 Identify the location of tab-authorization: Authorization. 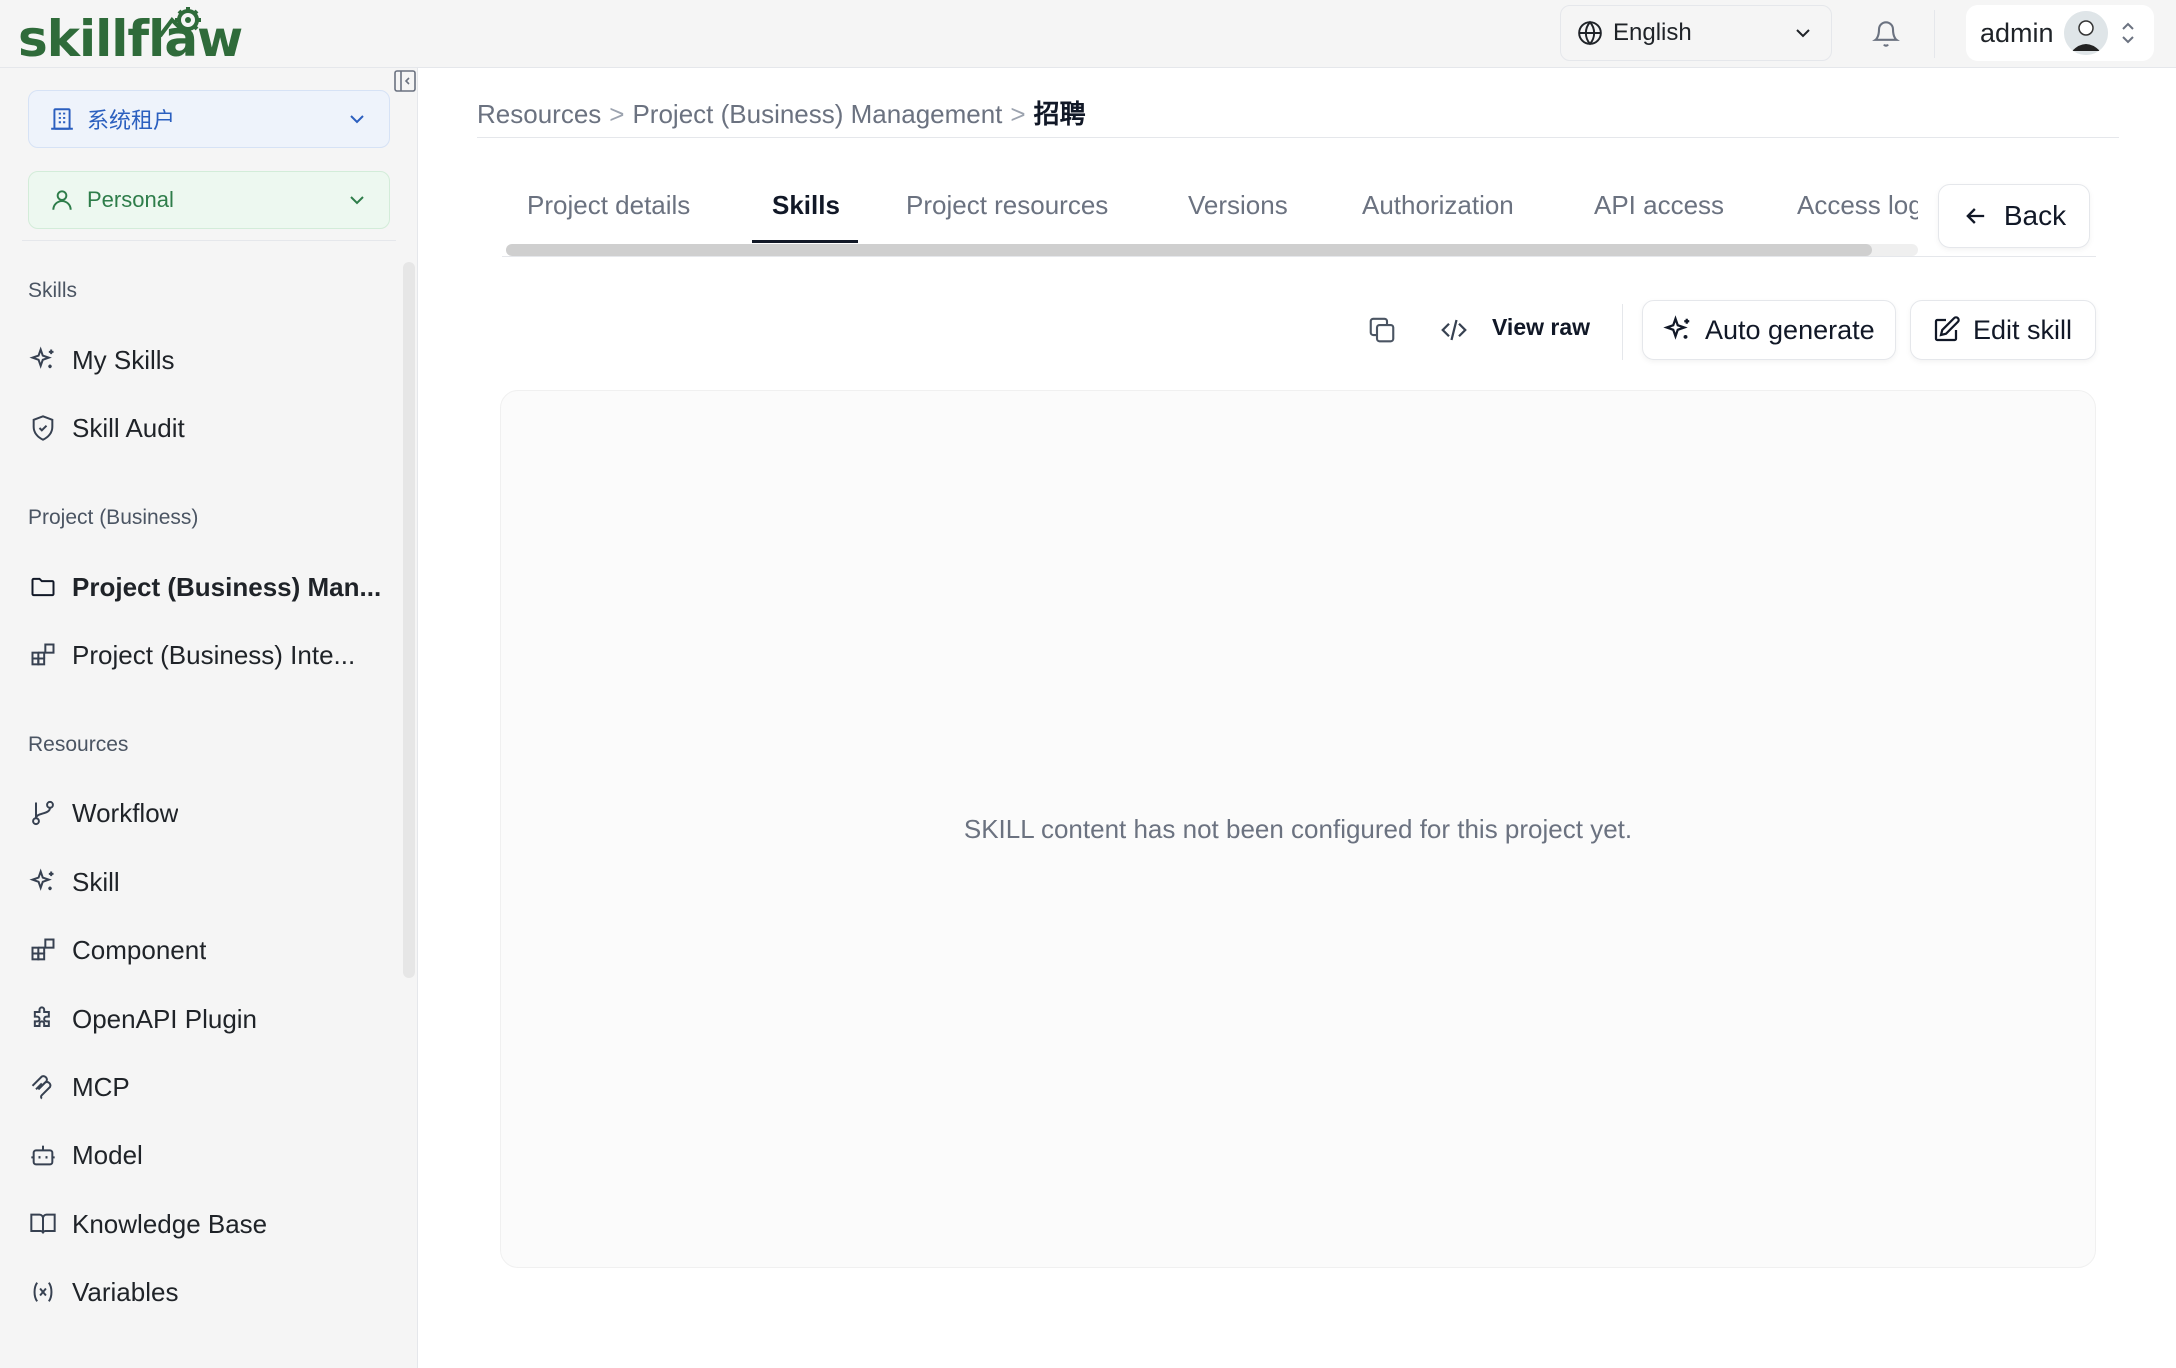
(1438, 205).